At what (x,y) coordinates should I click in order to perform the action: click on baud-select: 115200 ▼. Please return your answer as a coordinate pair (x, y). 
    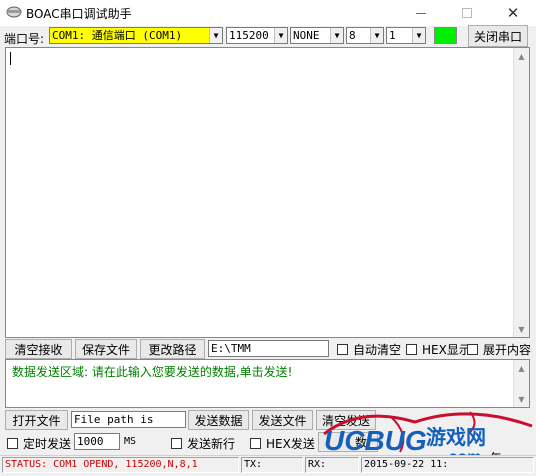
    Looking at the image, I should click on (257, 35).